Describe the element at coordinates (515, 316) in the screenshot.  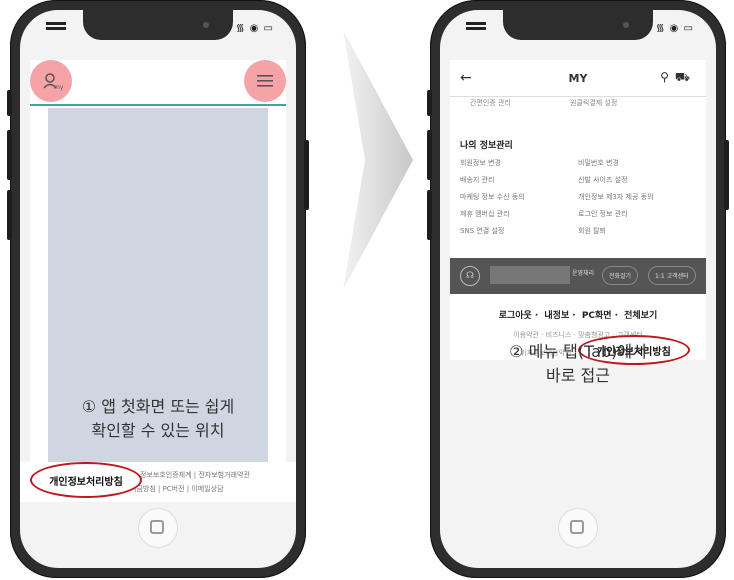
I see `logout-link: 로그아웃` at that location.